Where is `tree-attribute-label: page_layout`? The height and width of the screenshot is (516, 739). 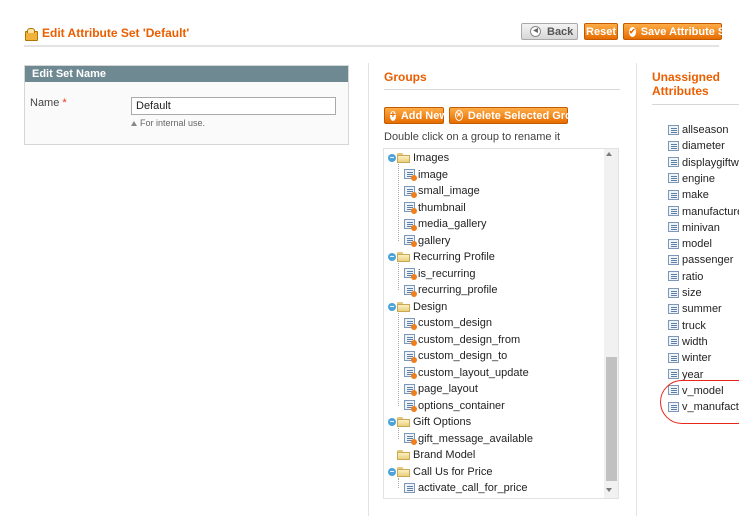
tree-attribute-label: page_layout is located at coordinates (448, 389).